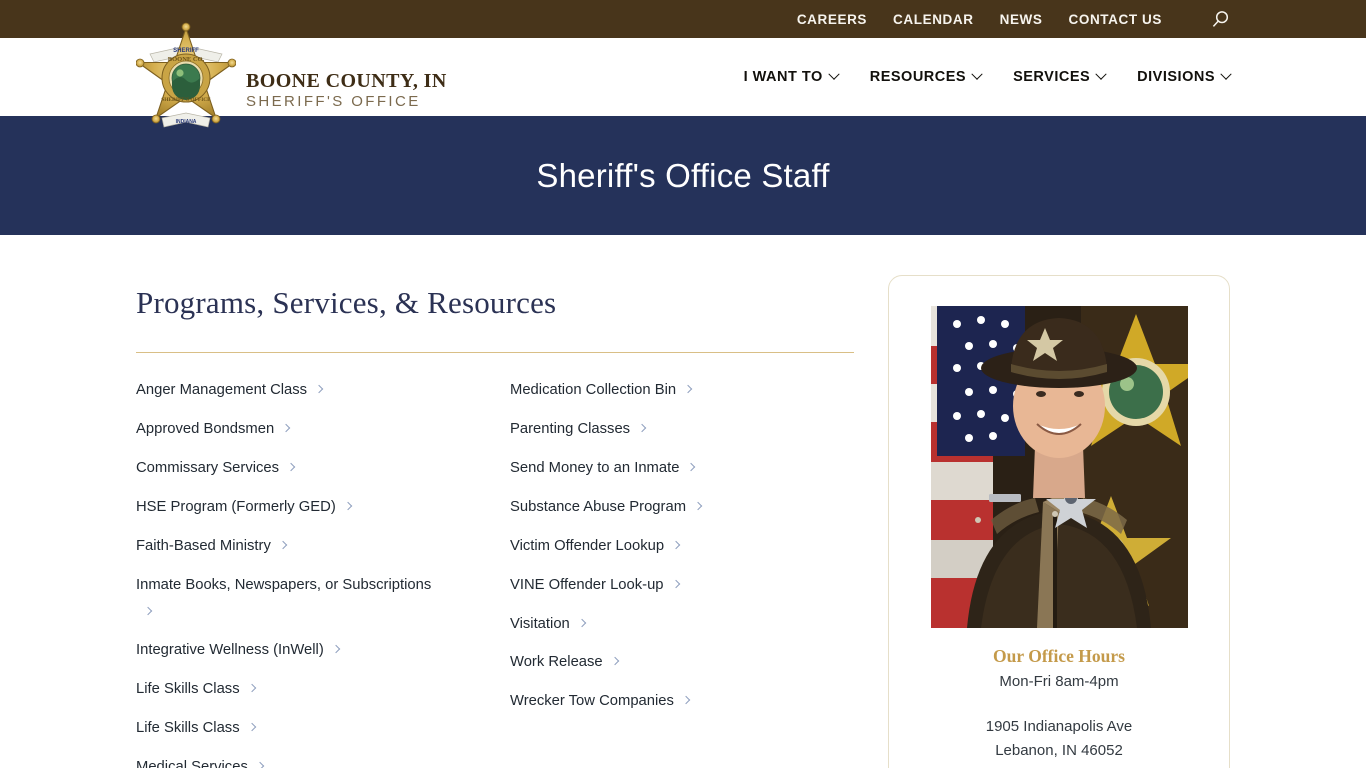 This screenshot has height=768, width=1366. I want to click on nav-item-resources: RESOURCES, so click(926, 76).